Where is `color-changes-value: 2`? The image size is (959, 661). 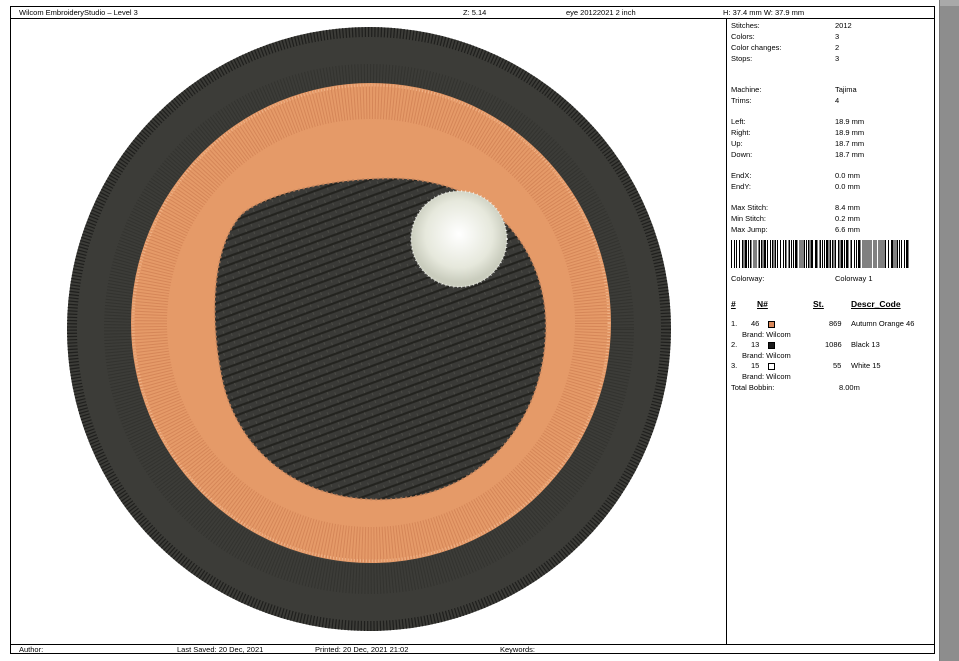 color-changes-value: 2 is located at coordinates (837, 47).